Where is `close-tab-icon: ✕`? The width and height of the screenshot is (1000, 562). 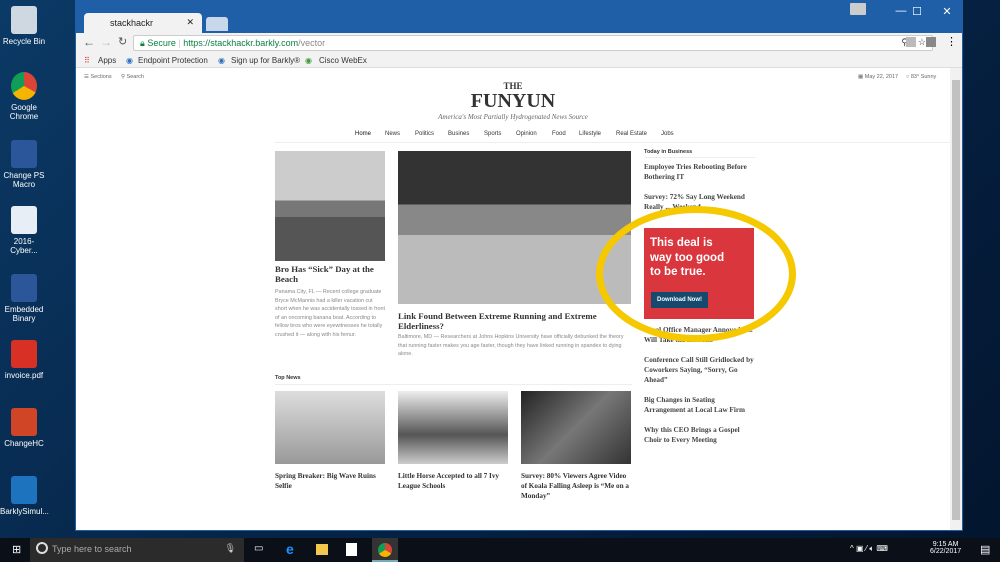
close-tab-icon: ✕ is located at coordinates (190, 22).